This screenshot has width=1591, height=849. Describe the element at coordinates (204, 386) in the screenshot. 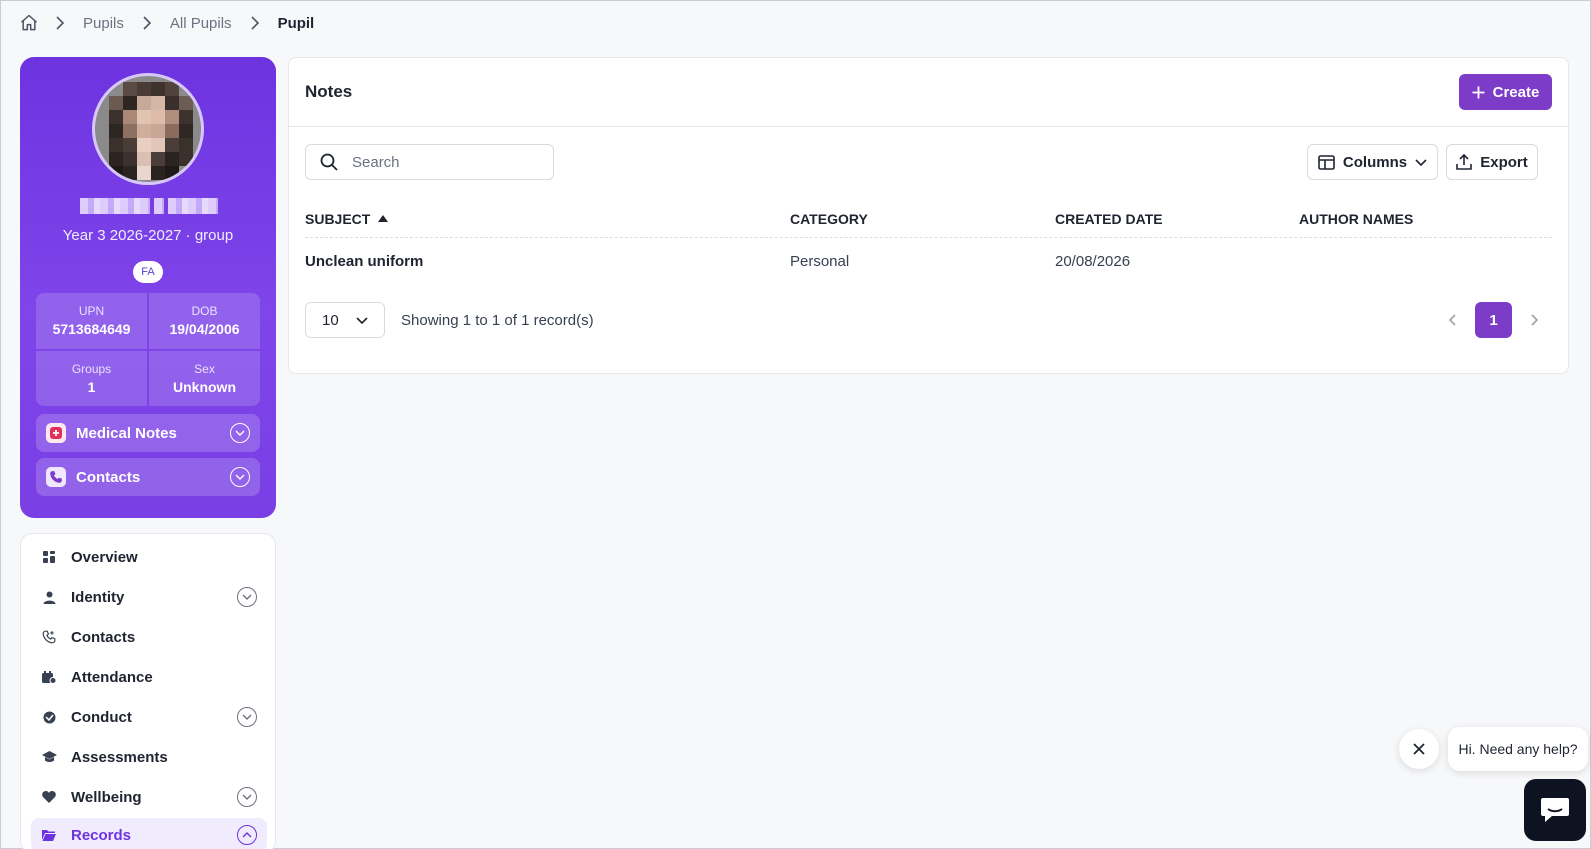

I see `stat-value: Unknown` at that location.